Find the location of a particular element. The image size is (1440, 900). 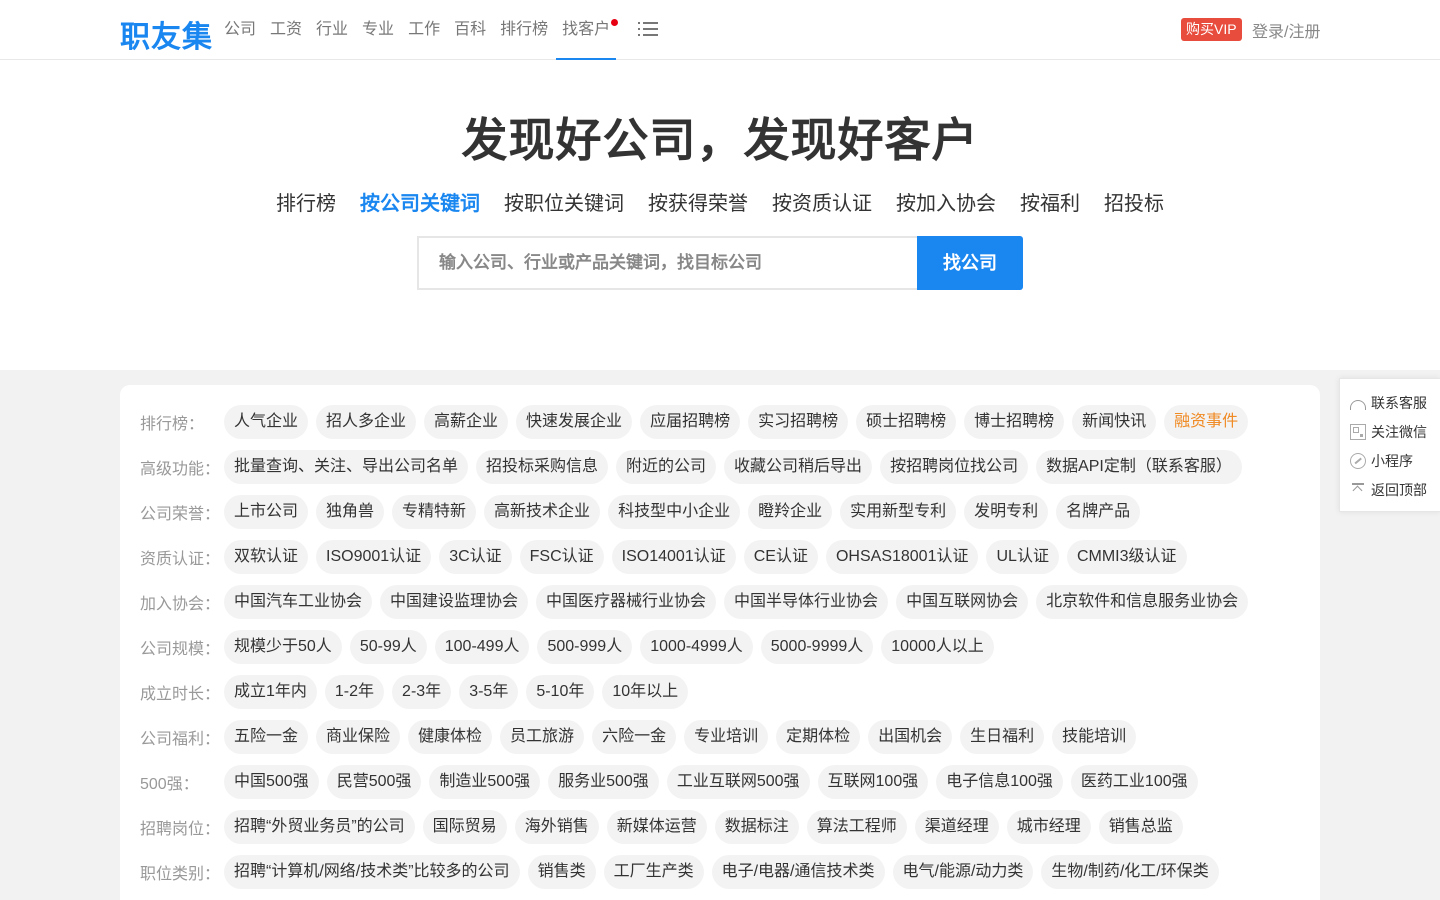

search-button: 找公司 is located at coordinates (970, 263).